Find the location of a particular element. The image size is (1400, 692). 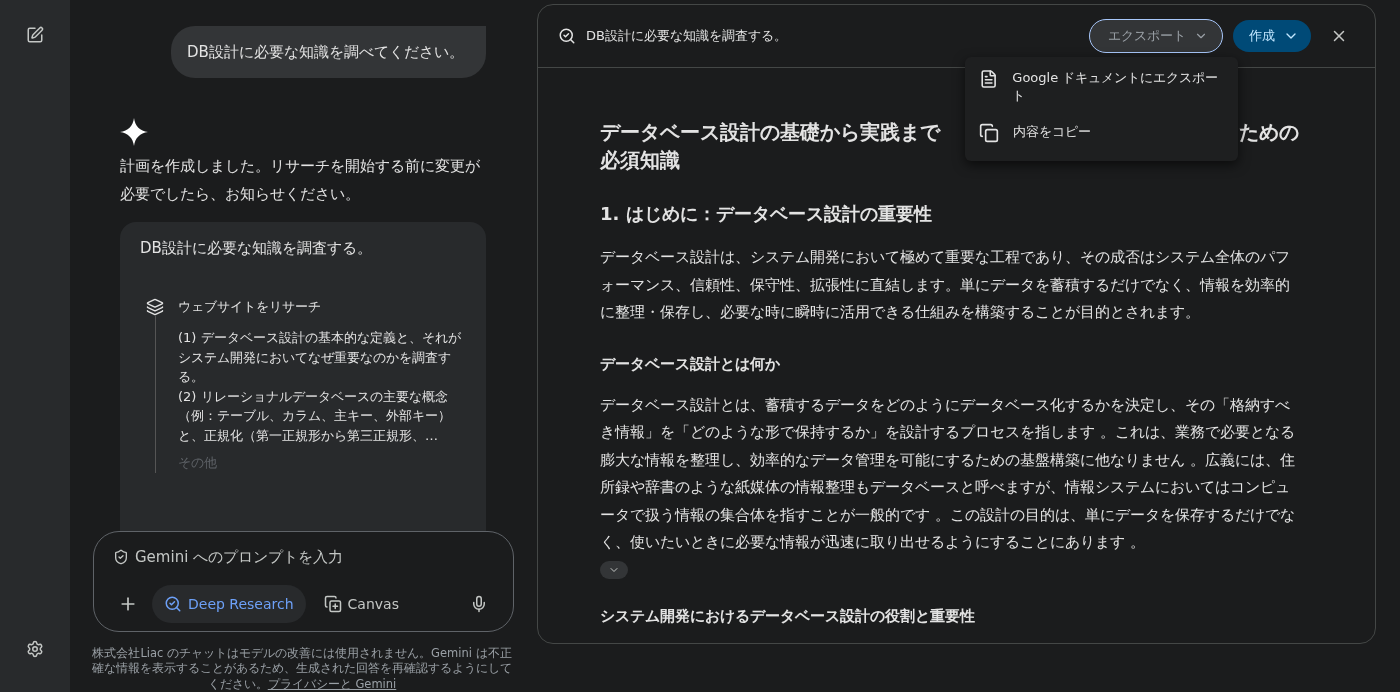

subsection-heading: データベース設計とは何か is located at coordinates (690, 364).